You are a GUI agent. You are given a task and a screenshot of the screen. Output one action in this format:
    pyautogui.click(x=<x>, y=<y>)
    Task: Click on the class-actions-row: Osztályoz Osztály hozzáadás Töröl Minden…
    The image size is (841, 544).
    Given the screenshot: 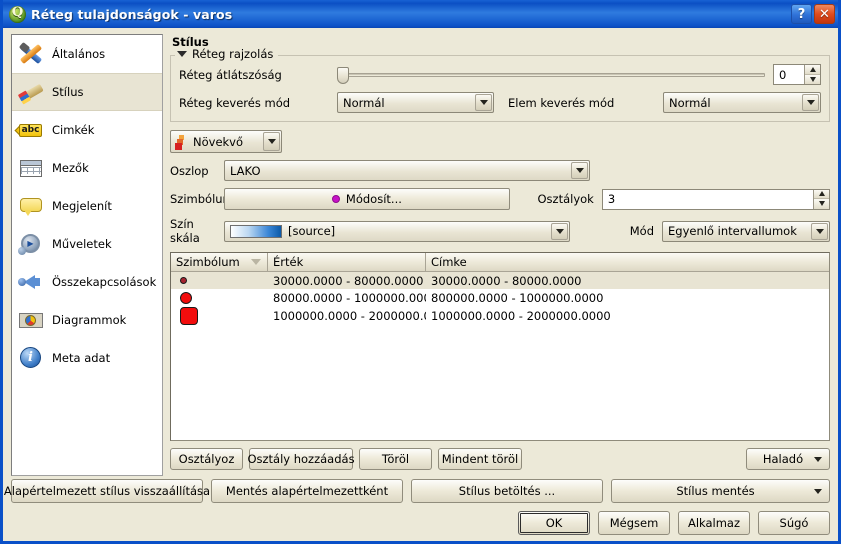 What is the action you would take?
    pyautogui.click(x=500, y=459)
    